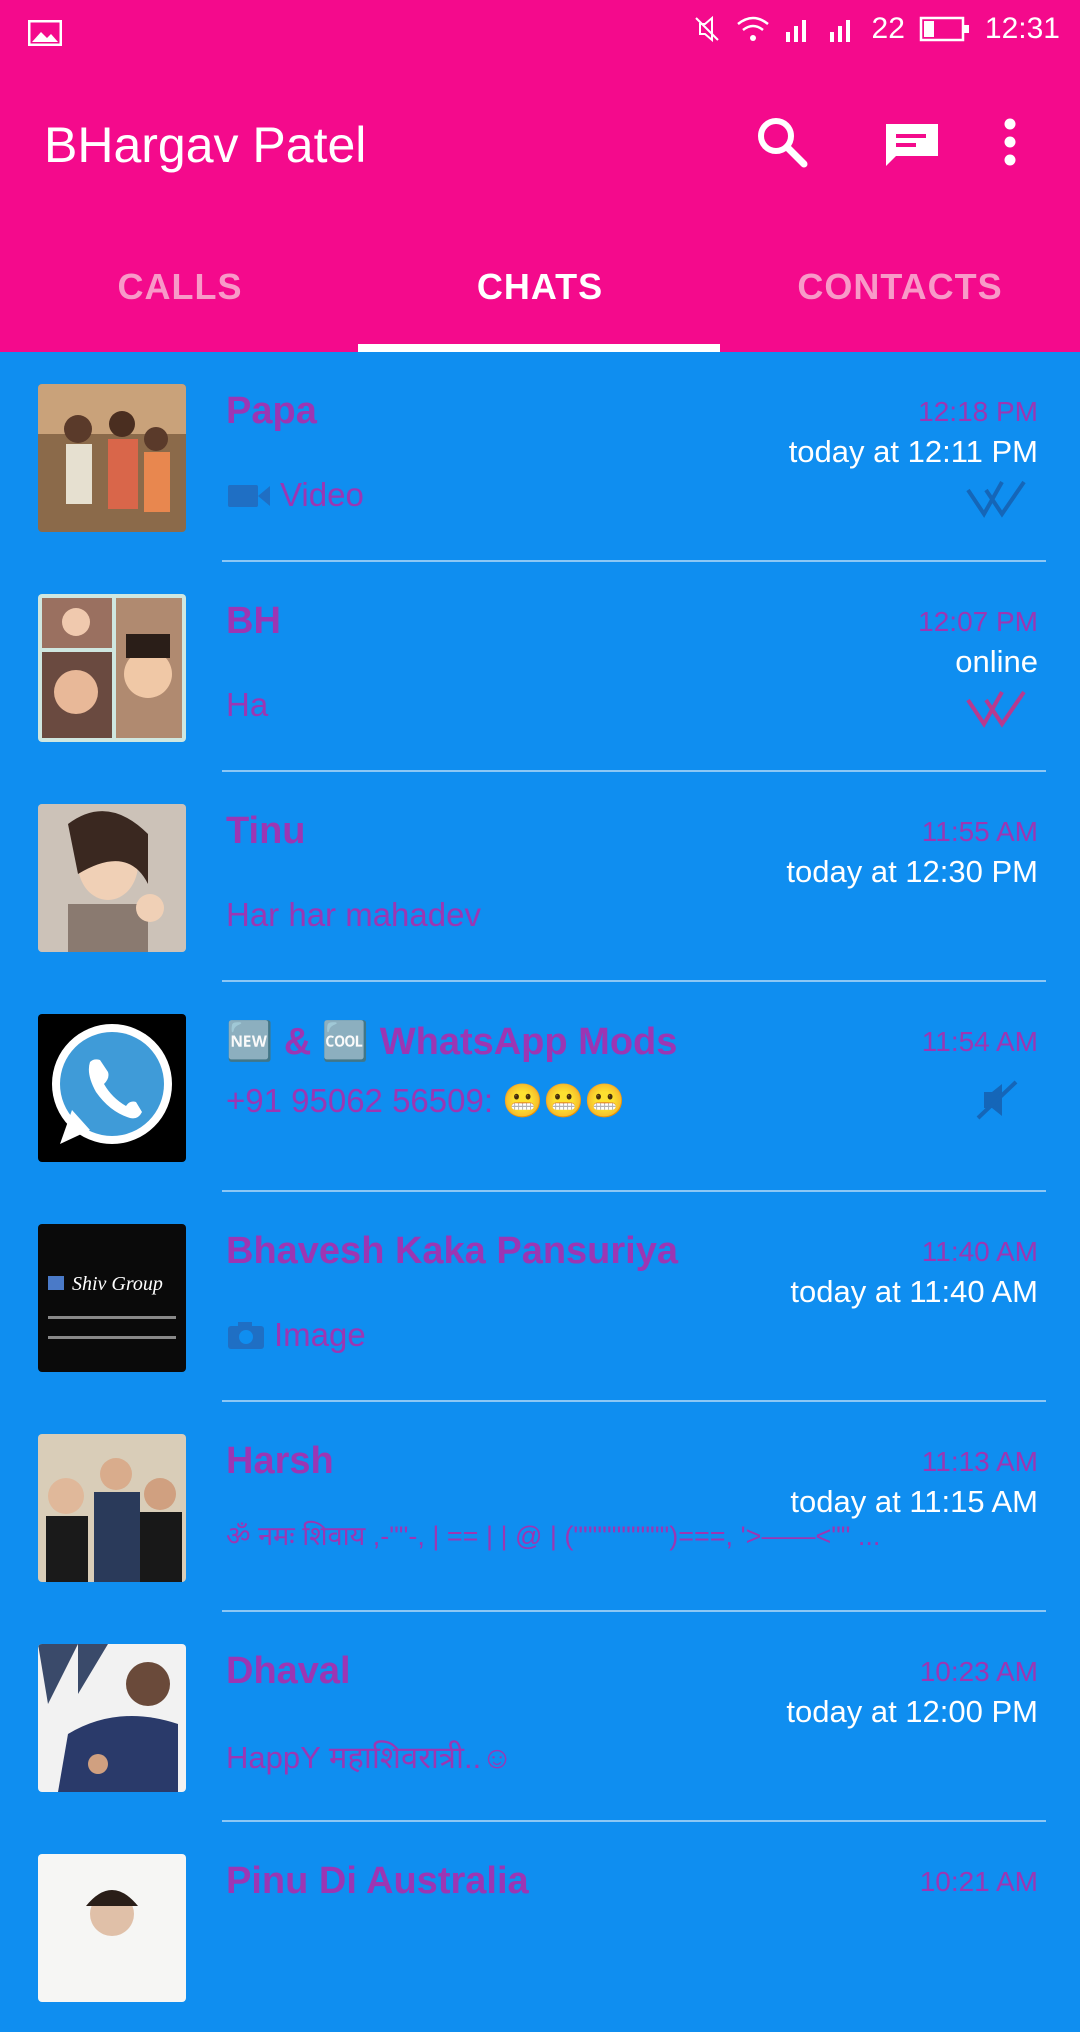 The height and width of the screenshot is (2032, 1080). I want to click on preview-text: Har har mahadev, so click(353, 914).